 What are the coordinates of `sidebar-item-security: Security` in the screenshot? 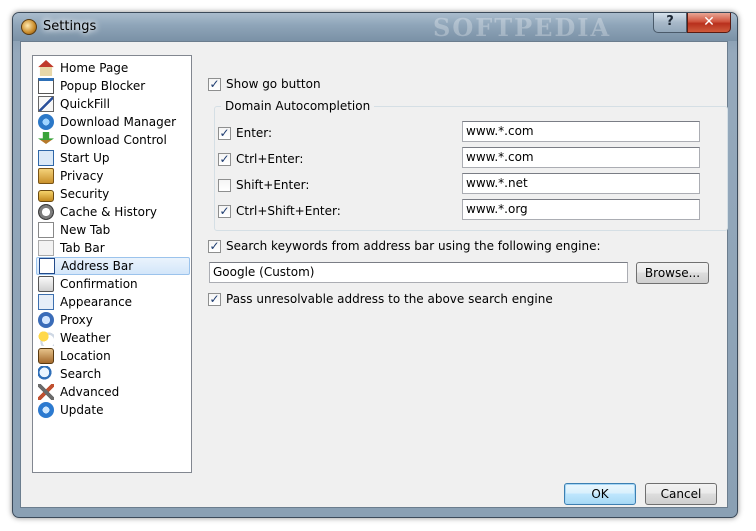 It's located at (113, 194).